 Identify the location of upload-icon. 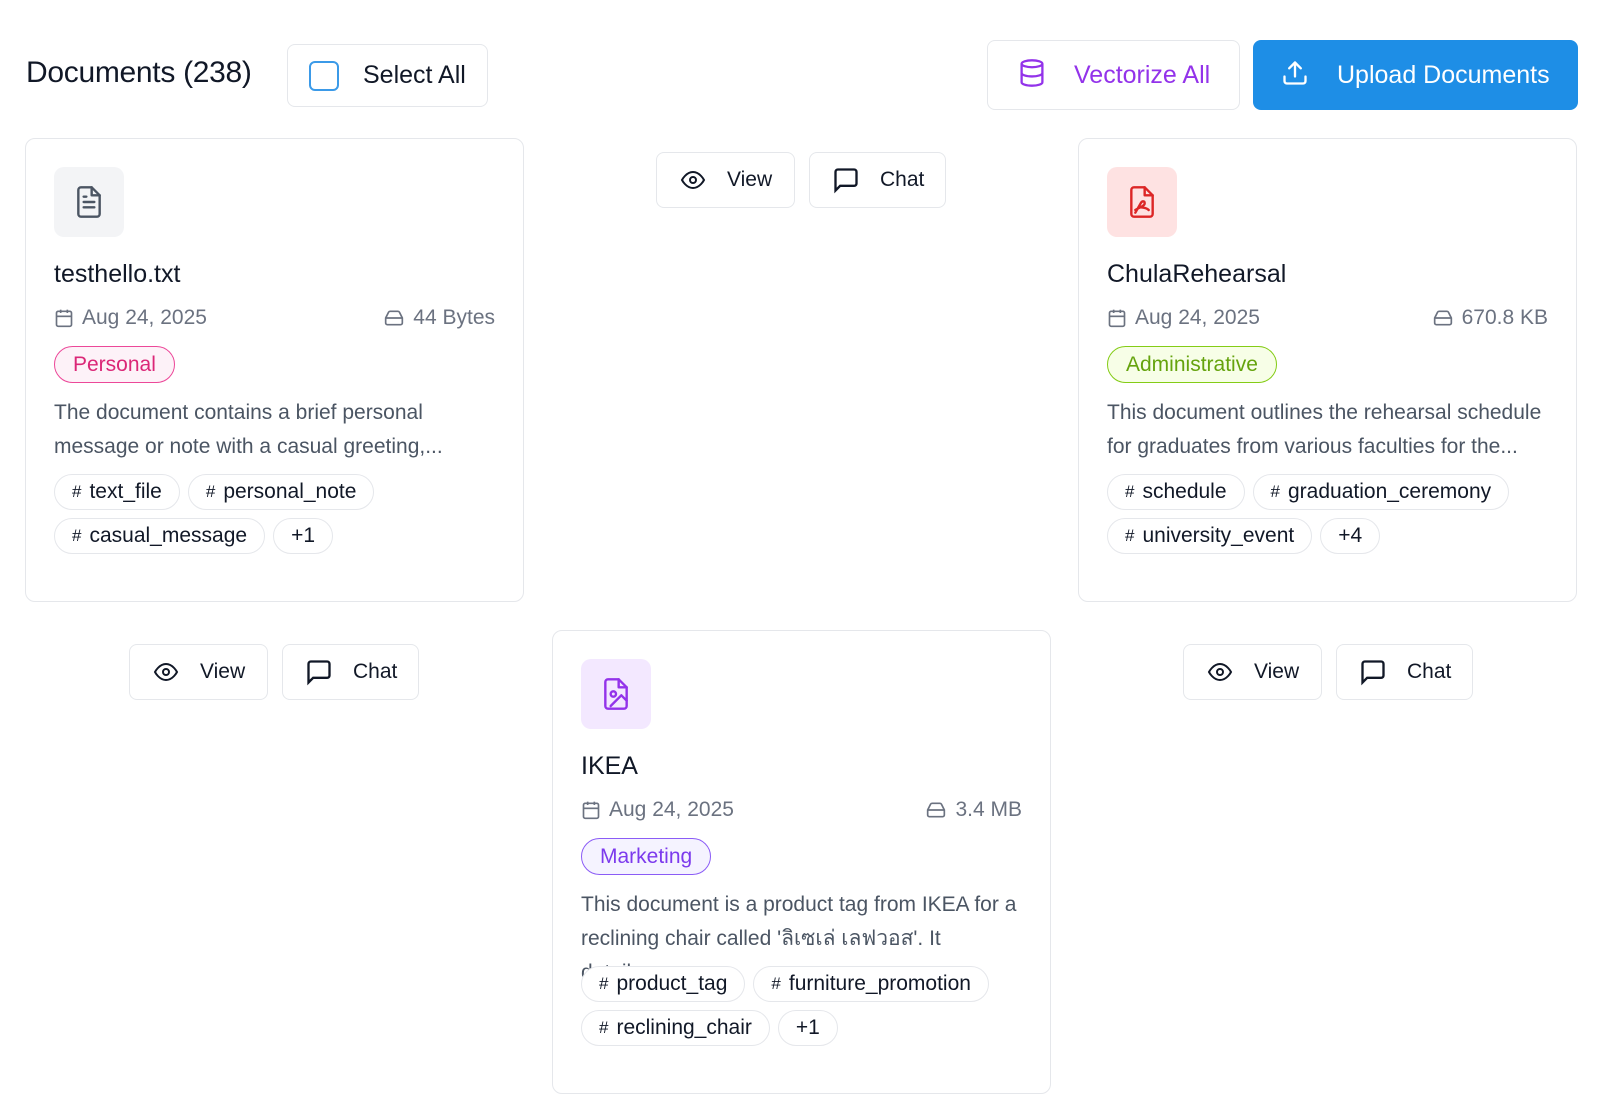
(1295, 75).